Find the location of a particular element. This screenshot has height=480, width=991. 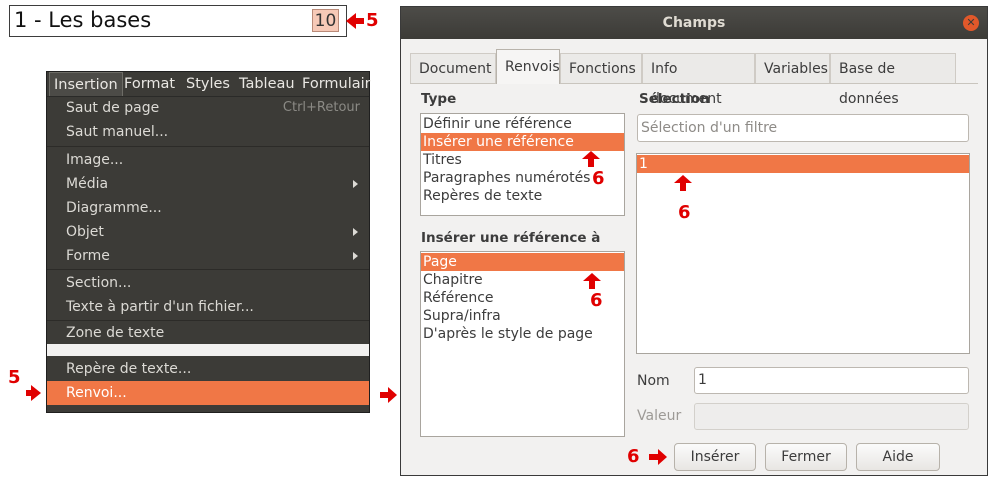

tab-info-document: Info document is located at coordinates (698, 80).